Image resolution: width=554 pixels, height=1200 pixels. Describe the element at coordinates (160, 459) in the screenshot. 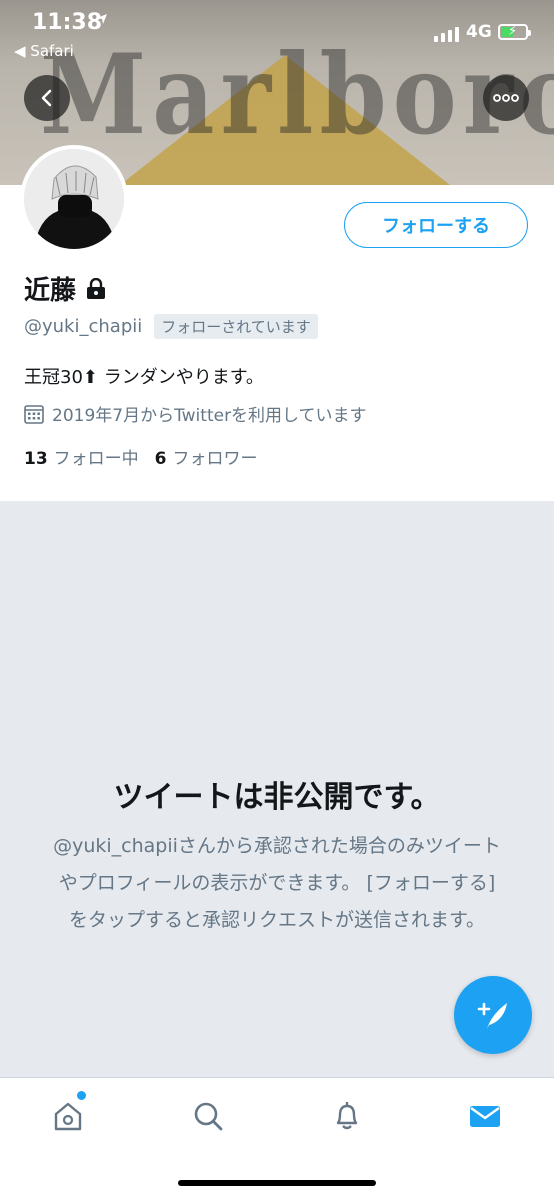

I see `followers-count: 6` at that location.